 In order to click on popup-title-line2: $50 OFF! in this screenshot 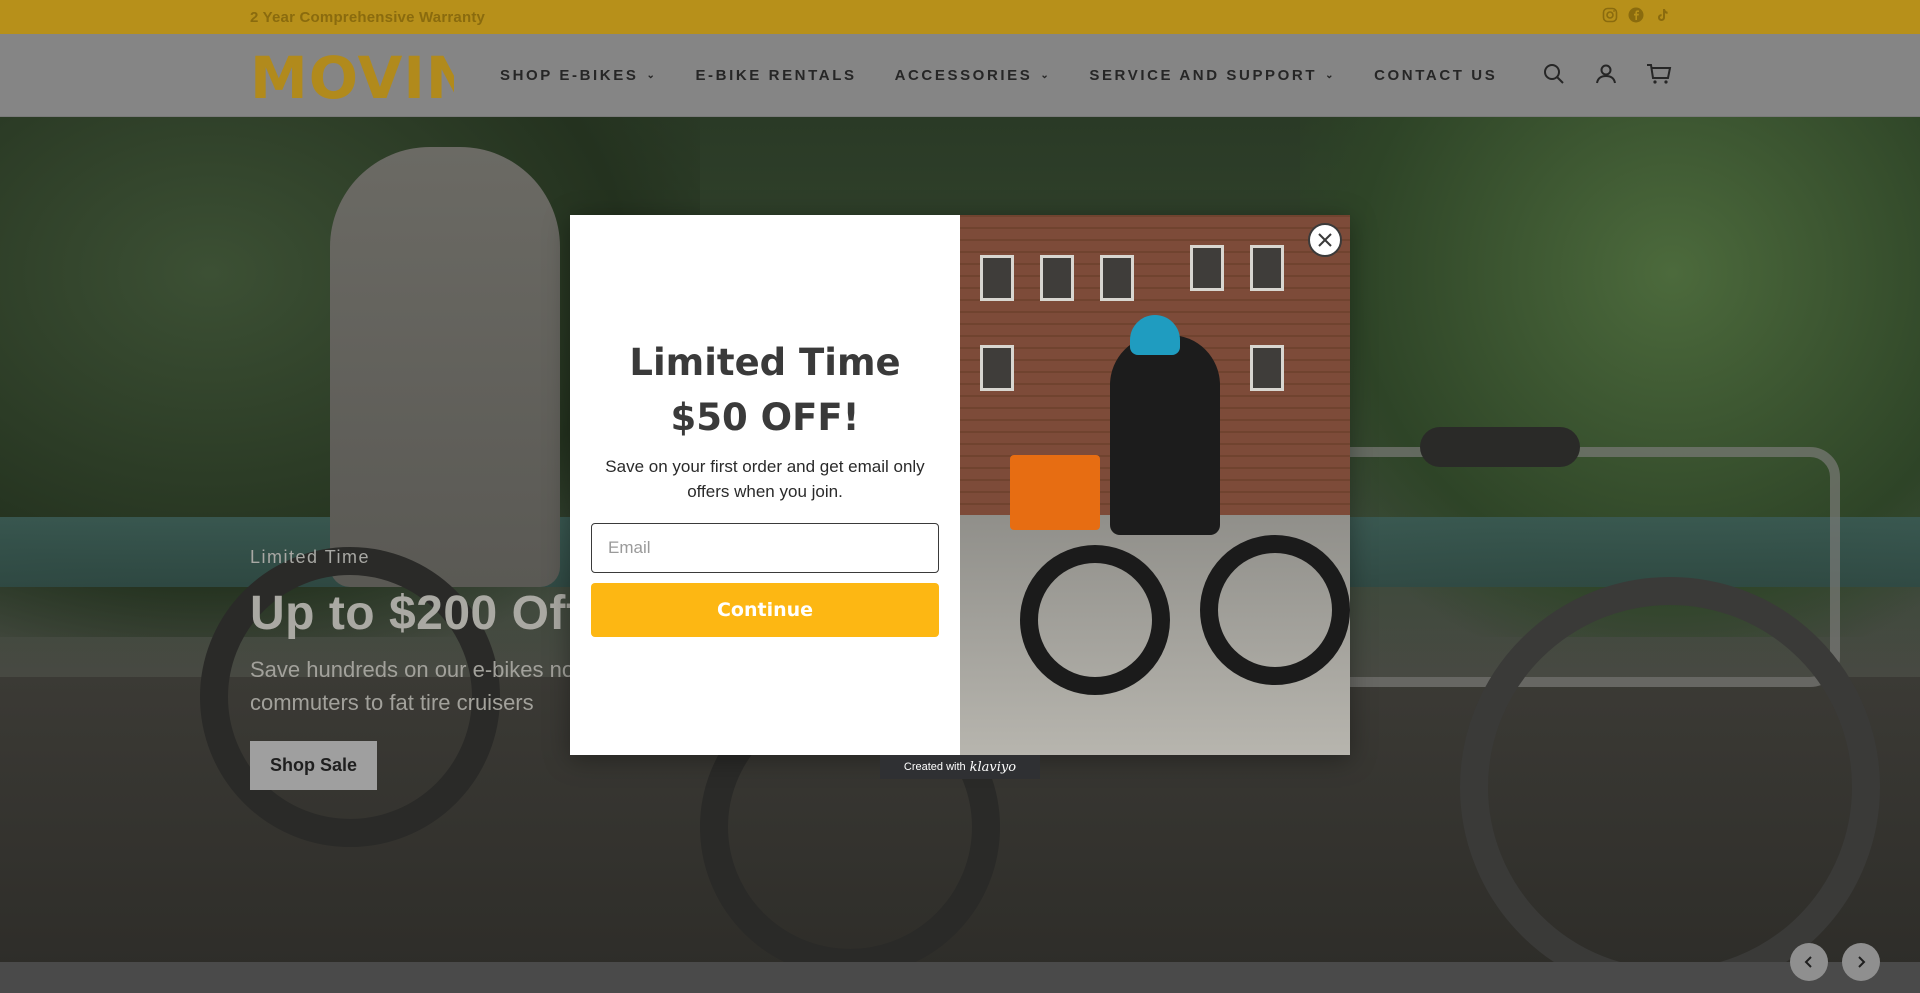, I will do `click(765, 417)`.